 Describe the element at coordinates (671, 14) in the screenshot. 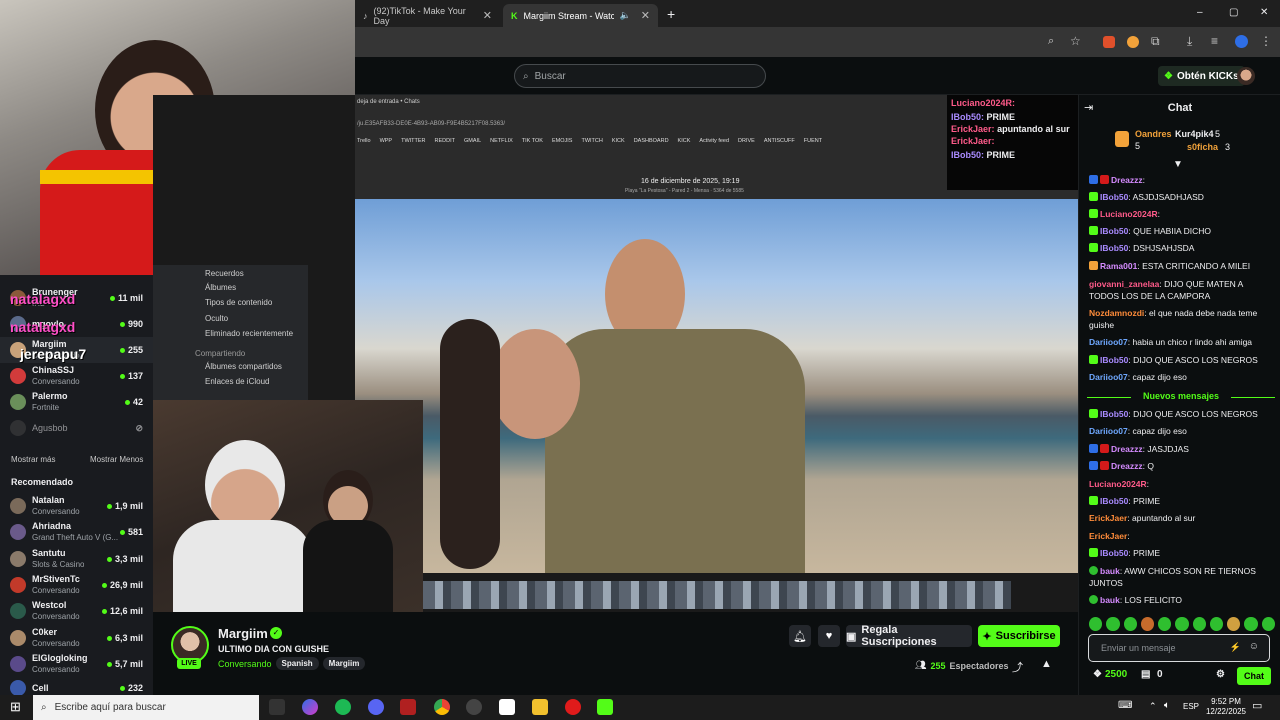

I see `new-tab-button: +` at that location.